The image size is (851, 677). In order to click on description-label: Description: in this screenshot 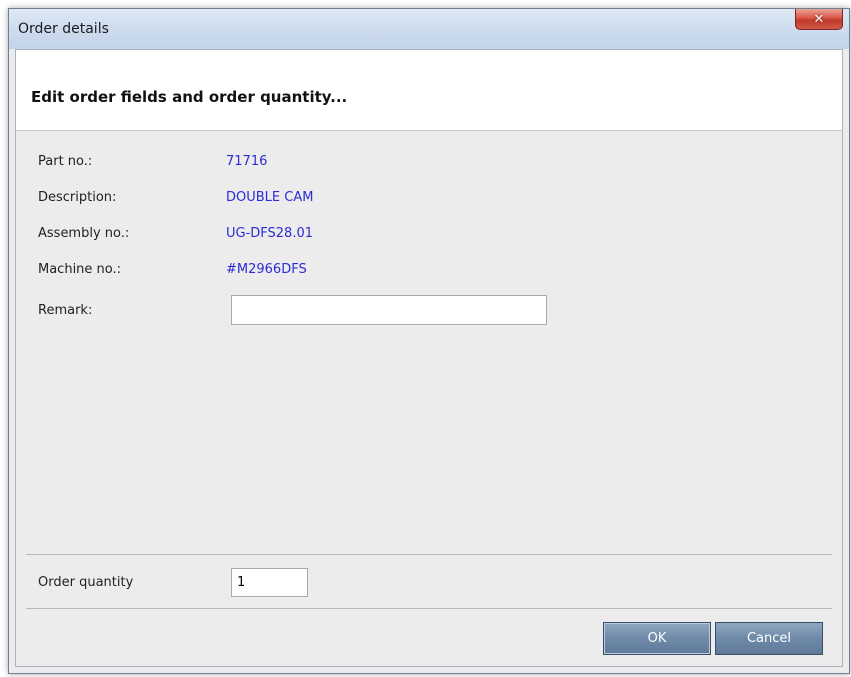, I will do `click(77, 197)`.